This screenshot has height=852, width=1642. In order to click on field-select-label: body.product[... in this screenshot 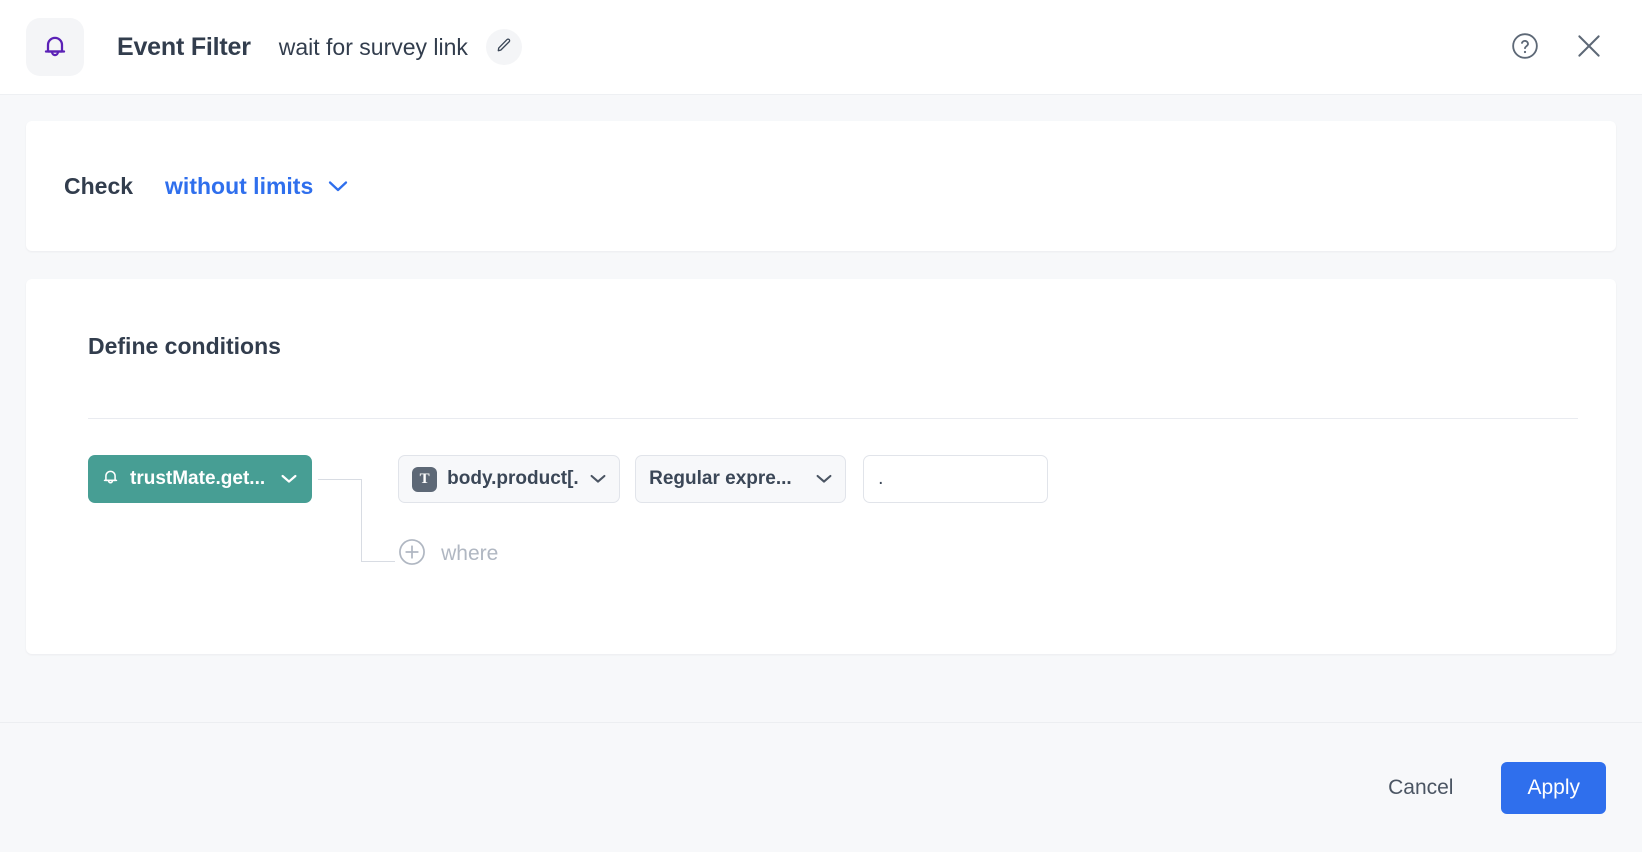, I will do `click(514, 478)`.